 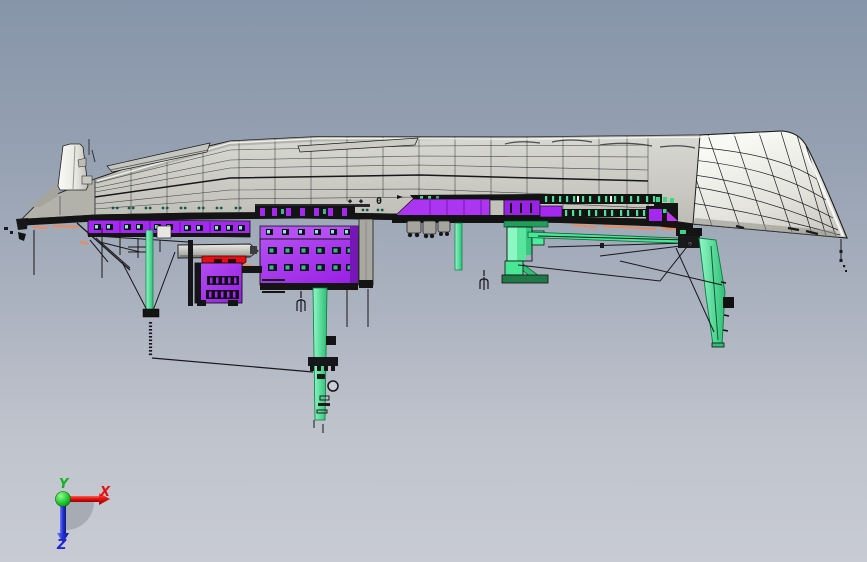 What do you see at coordinates (366, 253) in the screenshot?
I see `gray-column` at bounding box center [366, 253].